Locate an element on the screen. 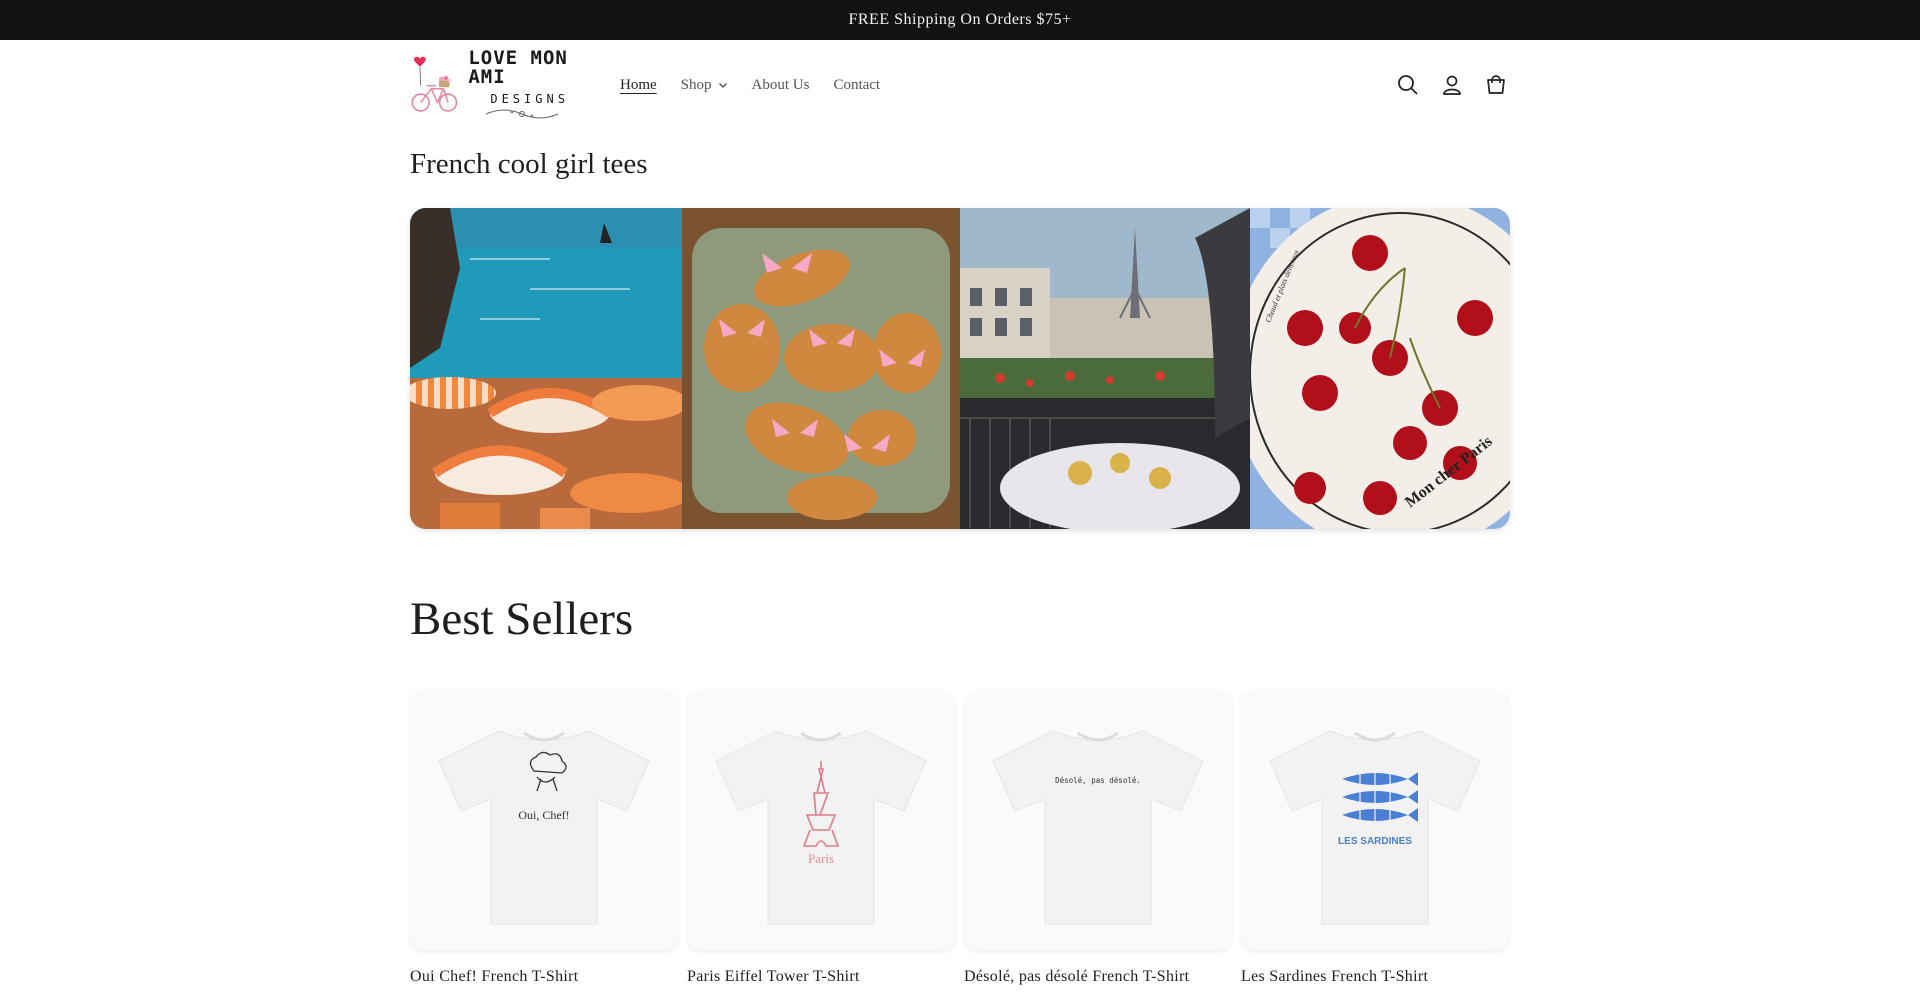  croissants-image is located at coordinates (821, 368).